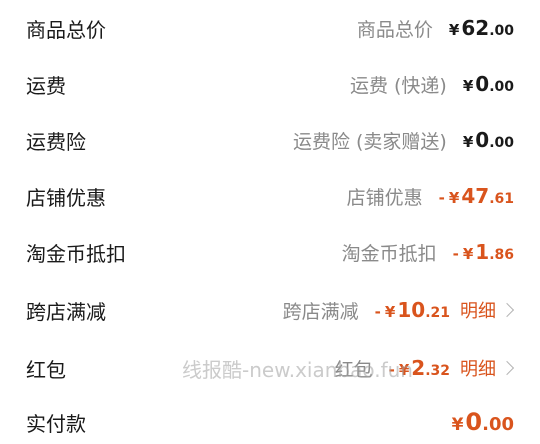 The height and width of the screenshot is (444, 540). Describe the element at coordinates (270, 310) in the screenshot. I see `row-cross-store-discount: 跨店满减 跨店满减 - ¥ 10 .21 明细` at that location.